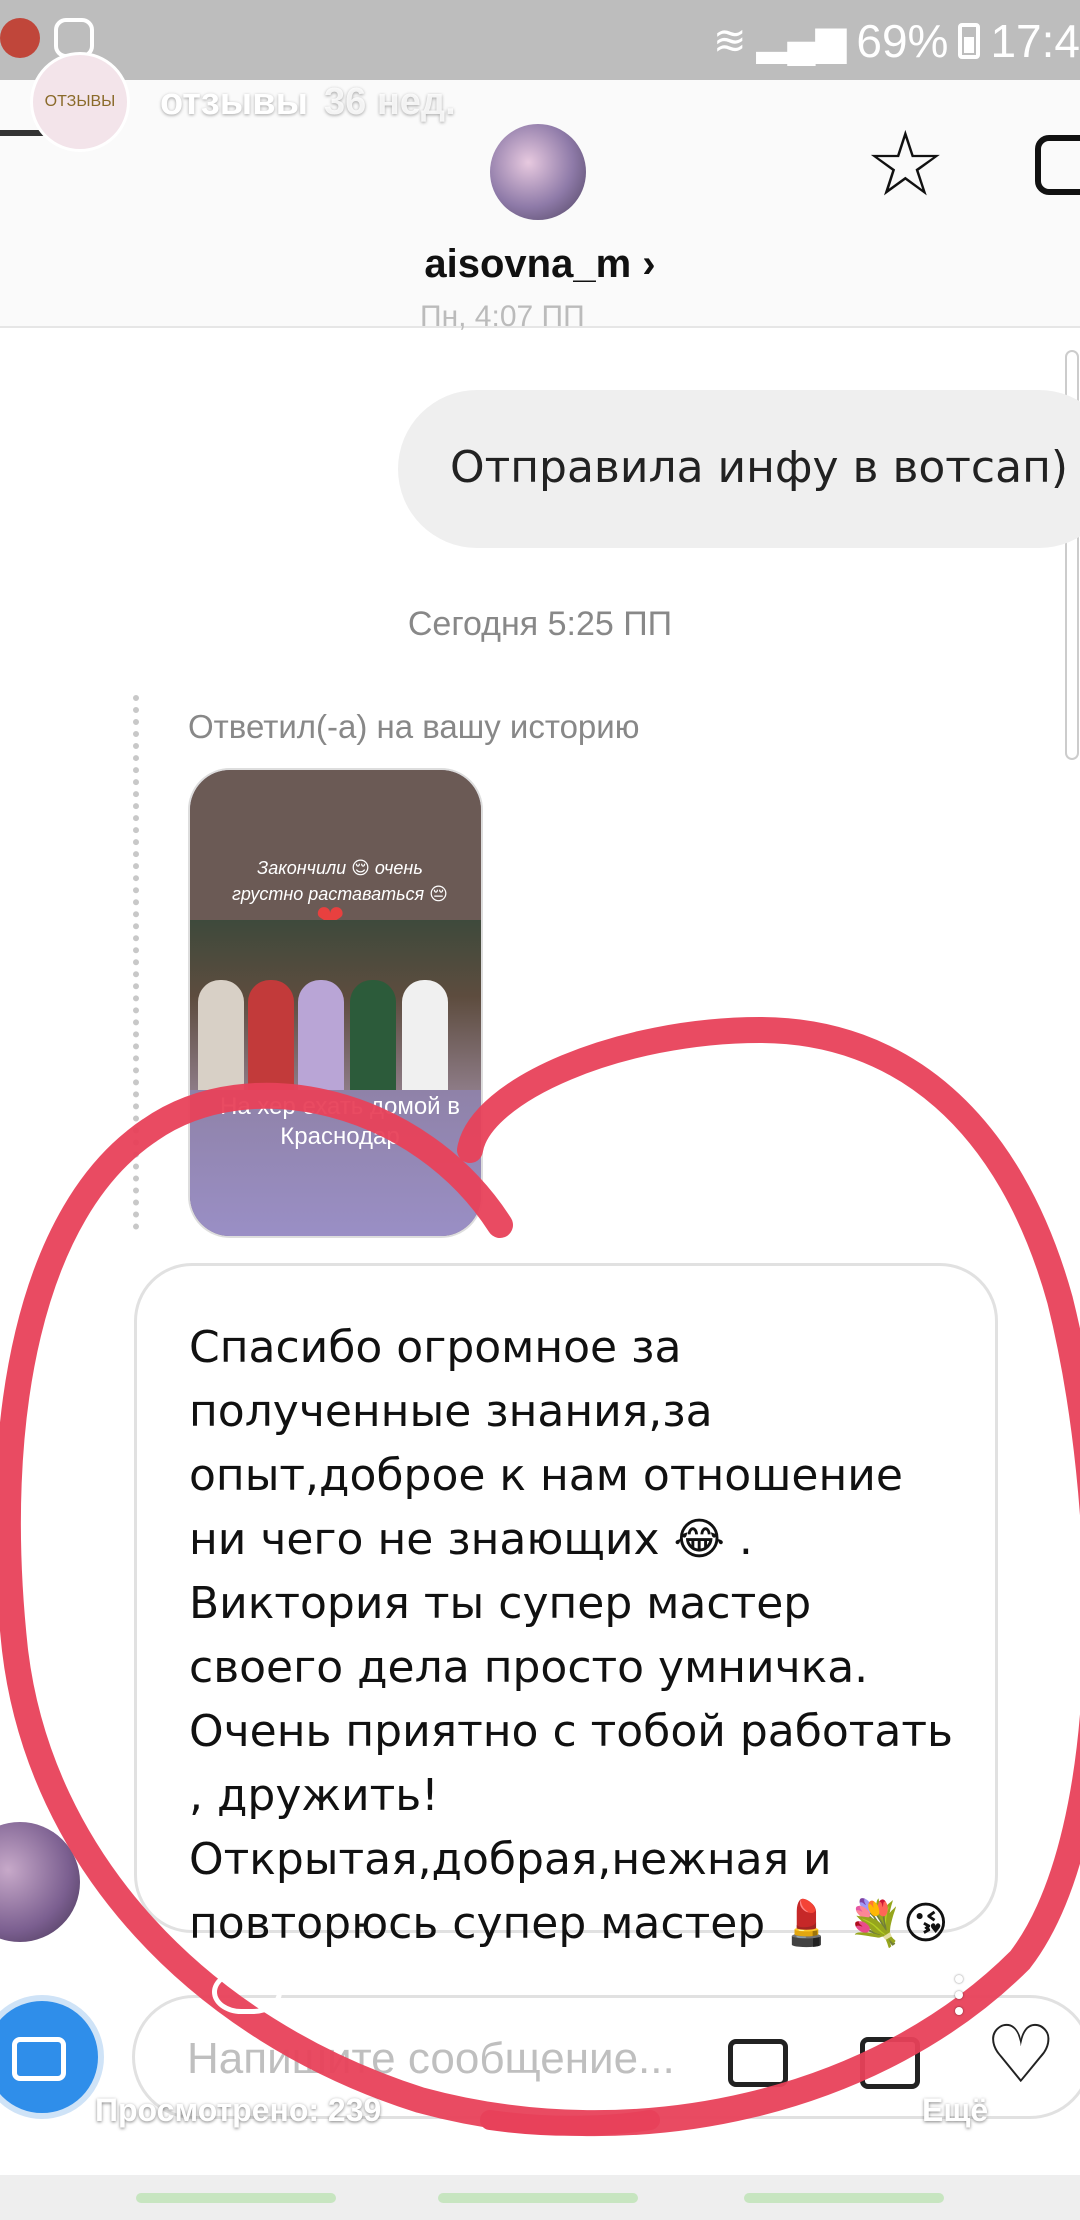 This screenshot has height=2220, width=1080. Describe the element at coordinates (759, 467) in the screenshot. I see `sent-message-text: Отправила инфу в вотсап)` at that location.